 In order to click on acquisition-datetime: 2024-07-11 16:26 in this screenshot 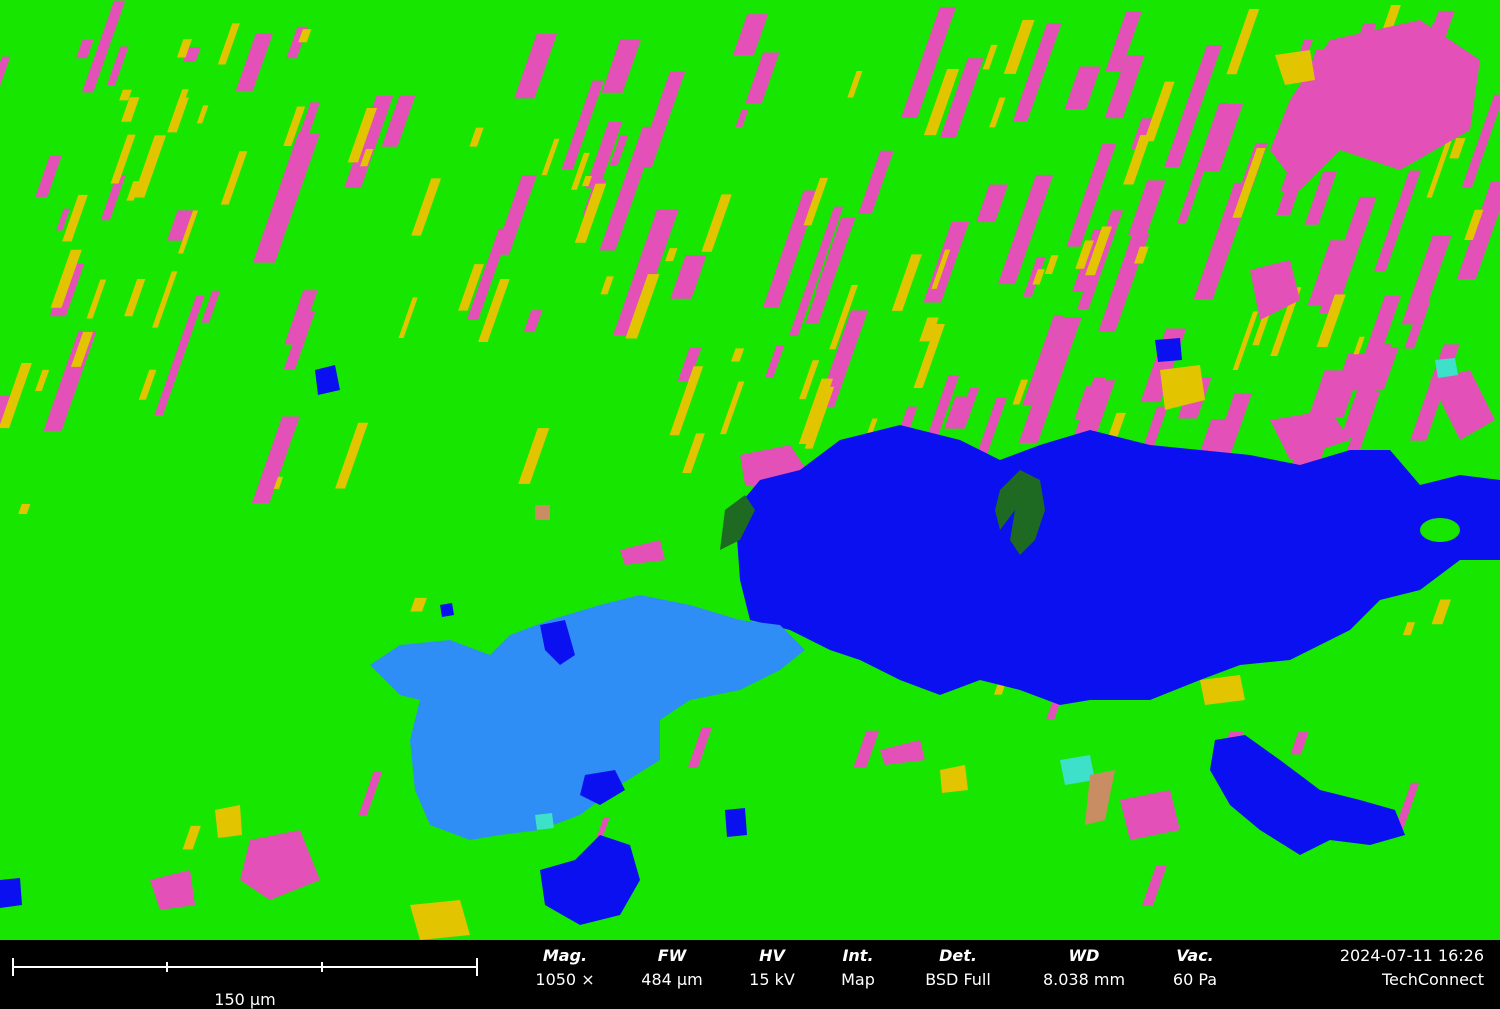, I will do `click(1411, 955)`.